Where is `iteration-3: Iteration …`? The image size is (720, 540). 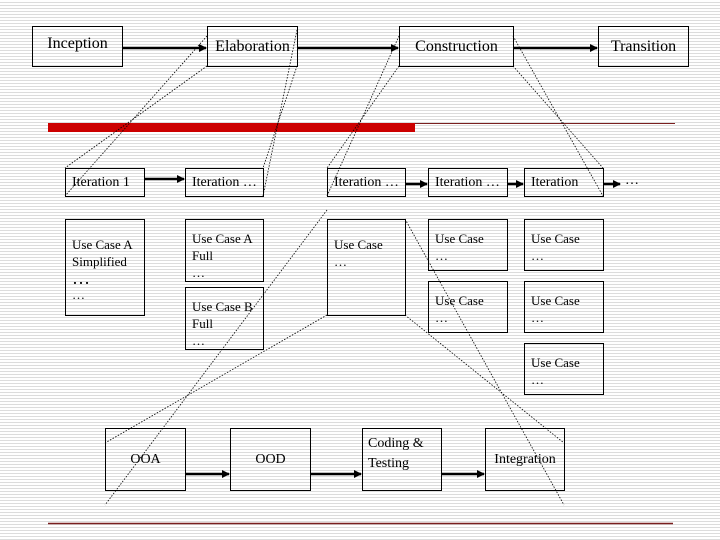
iteration-3: Iteration … is located at coordinates (366, 182).